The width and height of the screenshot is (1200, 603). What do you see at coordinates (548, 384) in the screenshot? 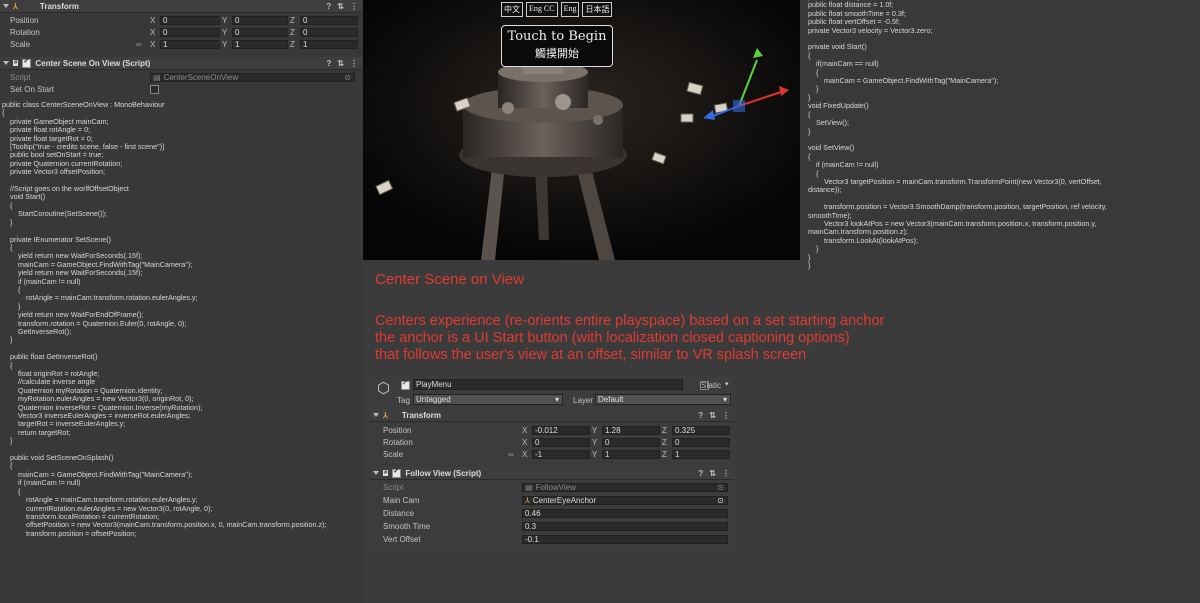
I see `object-name-field: PlayMenu` at bounding box center [548, 384].